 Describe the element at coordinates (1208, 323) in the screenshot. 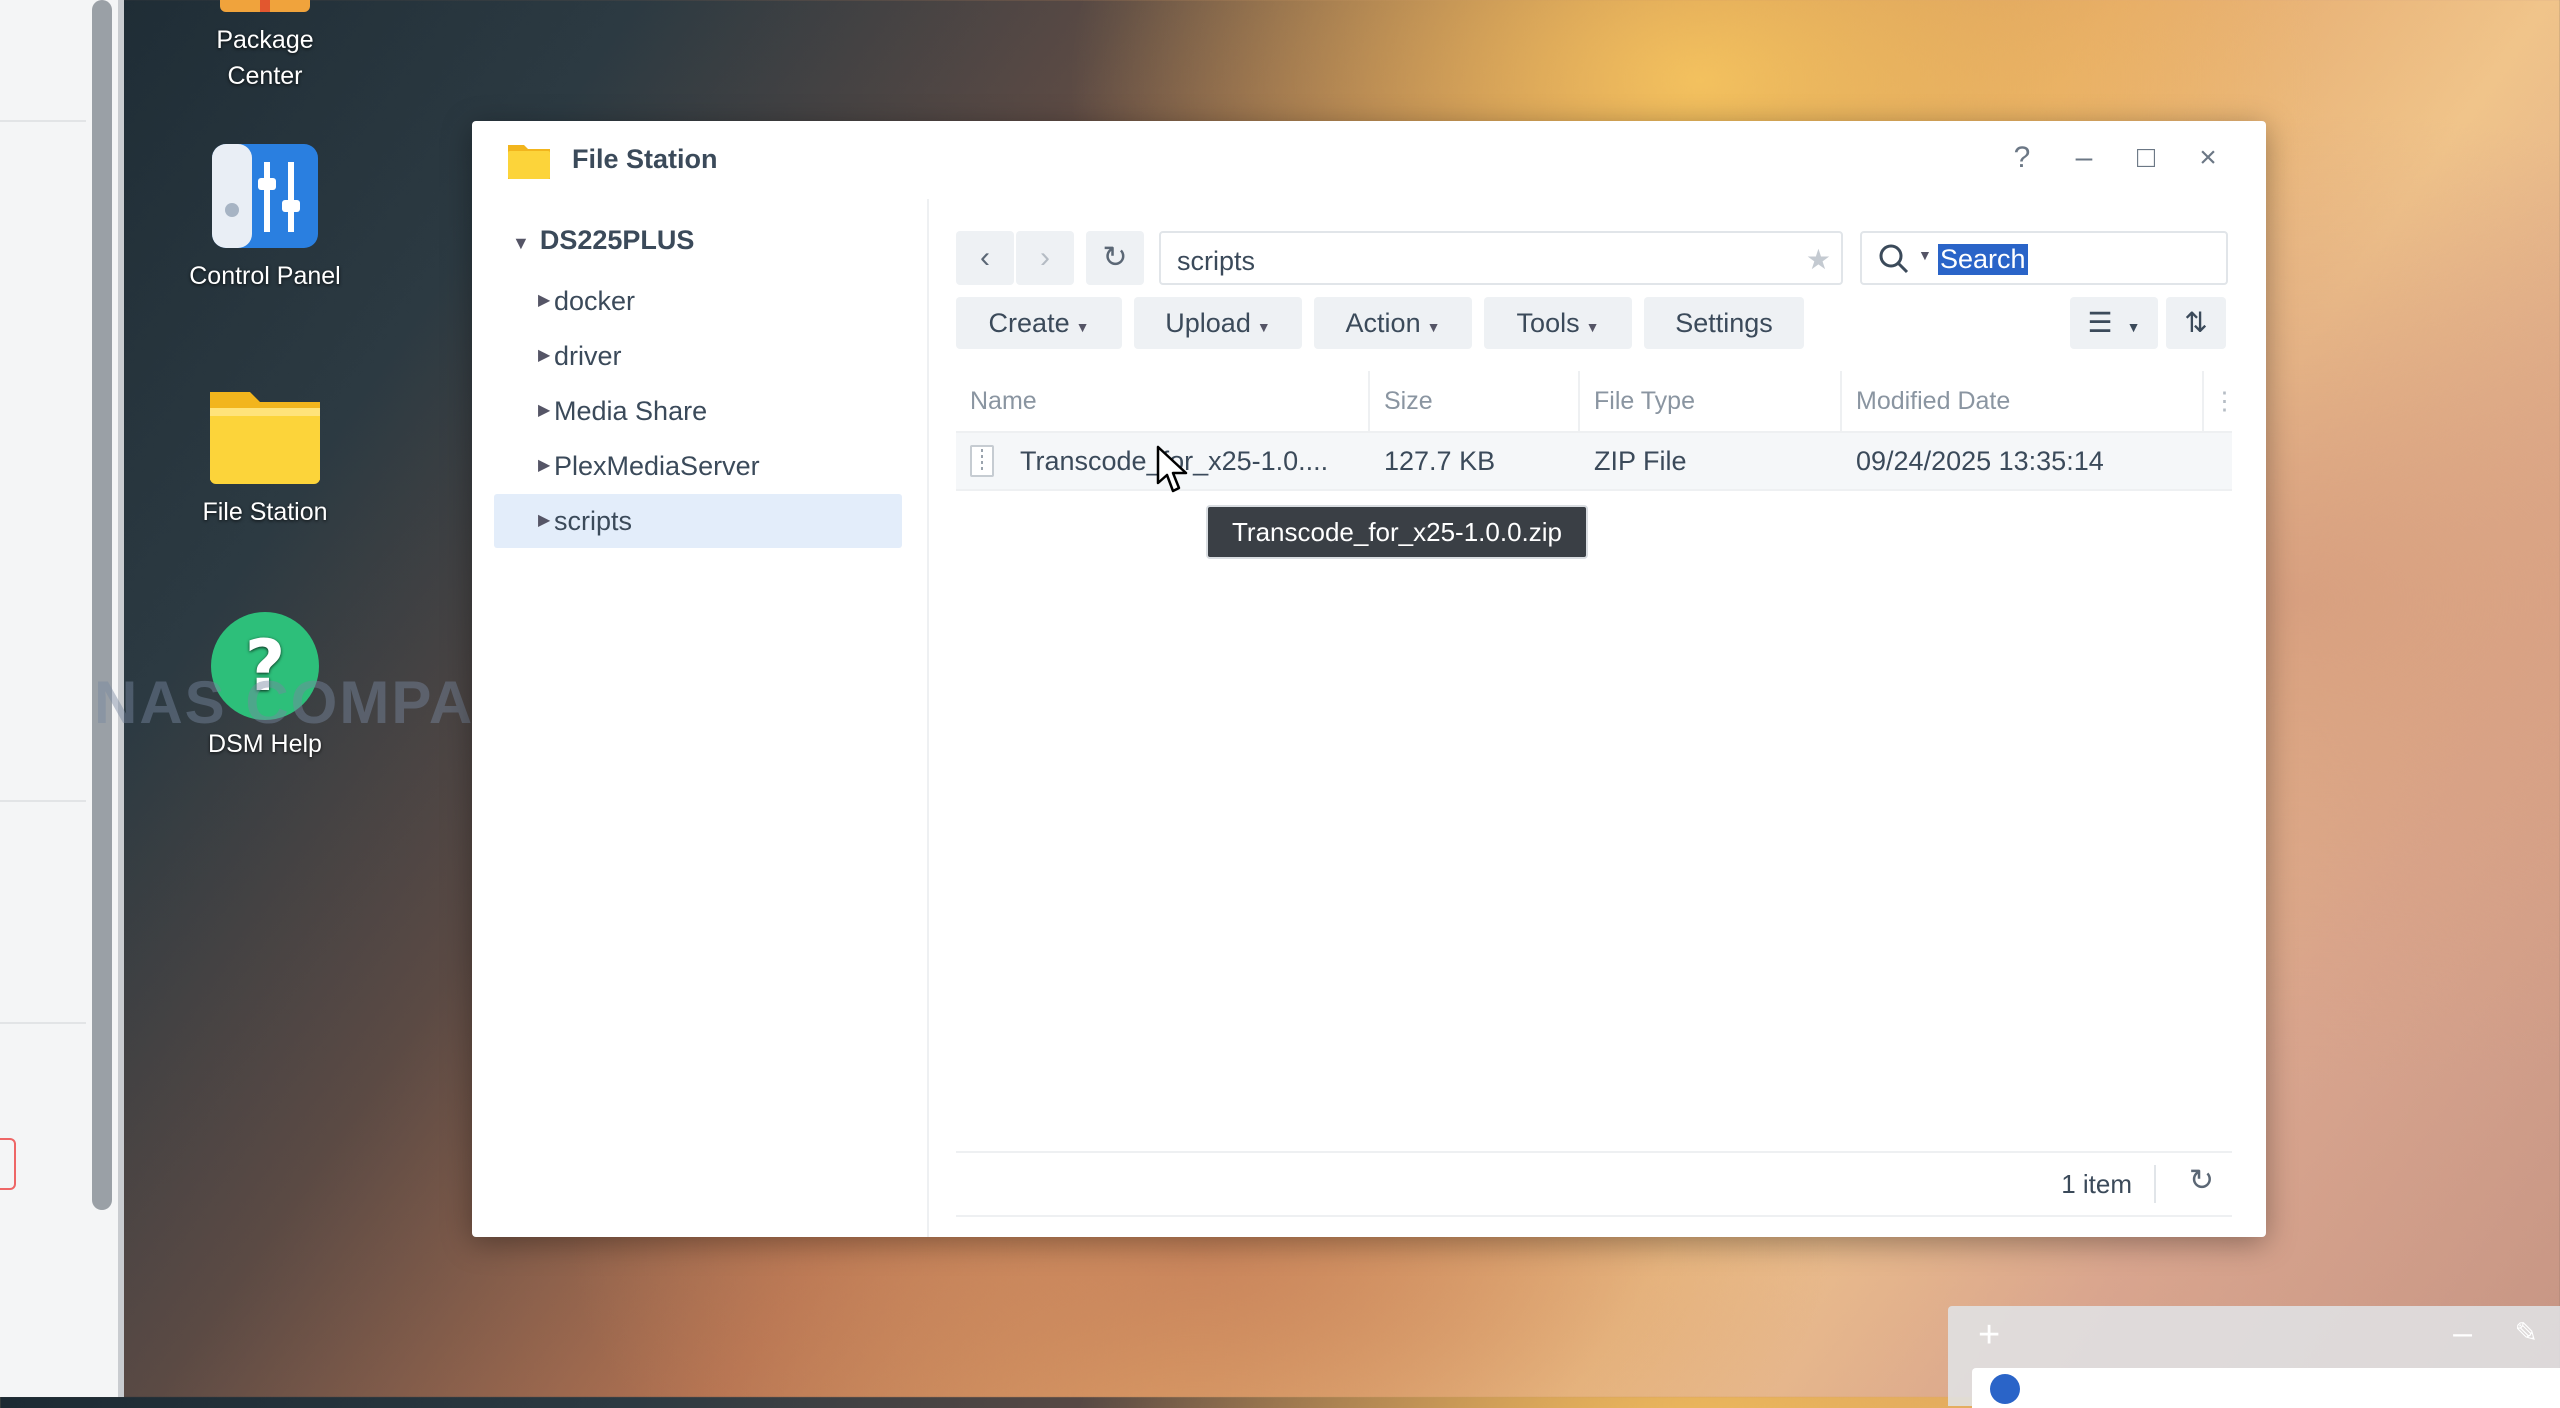

I see `upload-label: Upload` at that location.